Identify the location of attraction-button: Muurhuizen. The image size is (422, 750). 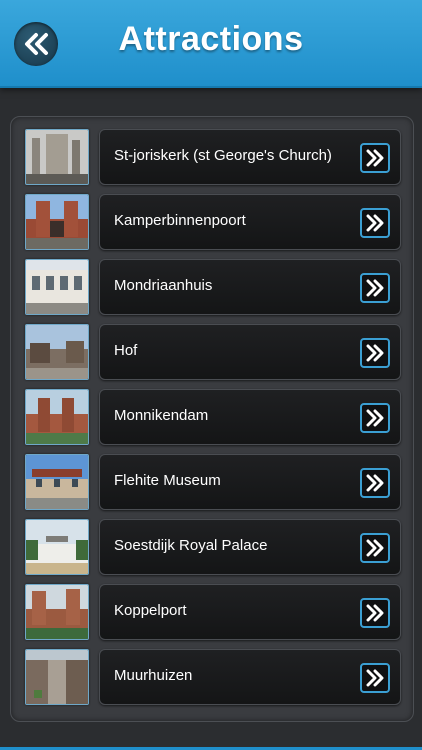
(250, 677).